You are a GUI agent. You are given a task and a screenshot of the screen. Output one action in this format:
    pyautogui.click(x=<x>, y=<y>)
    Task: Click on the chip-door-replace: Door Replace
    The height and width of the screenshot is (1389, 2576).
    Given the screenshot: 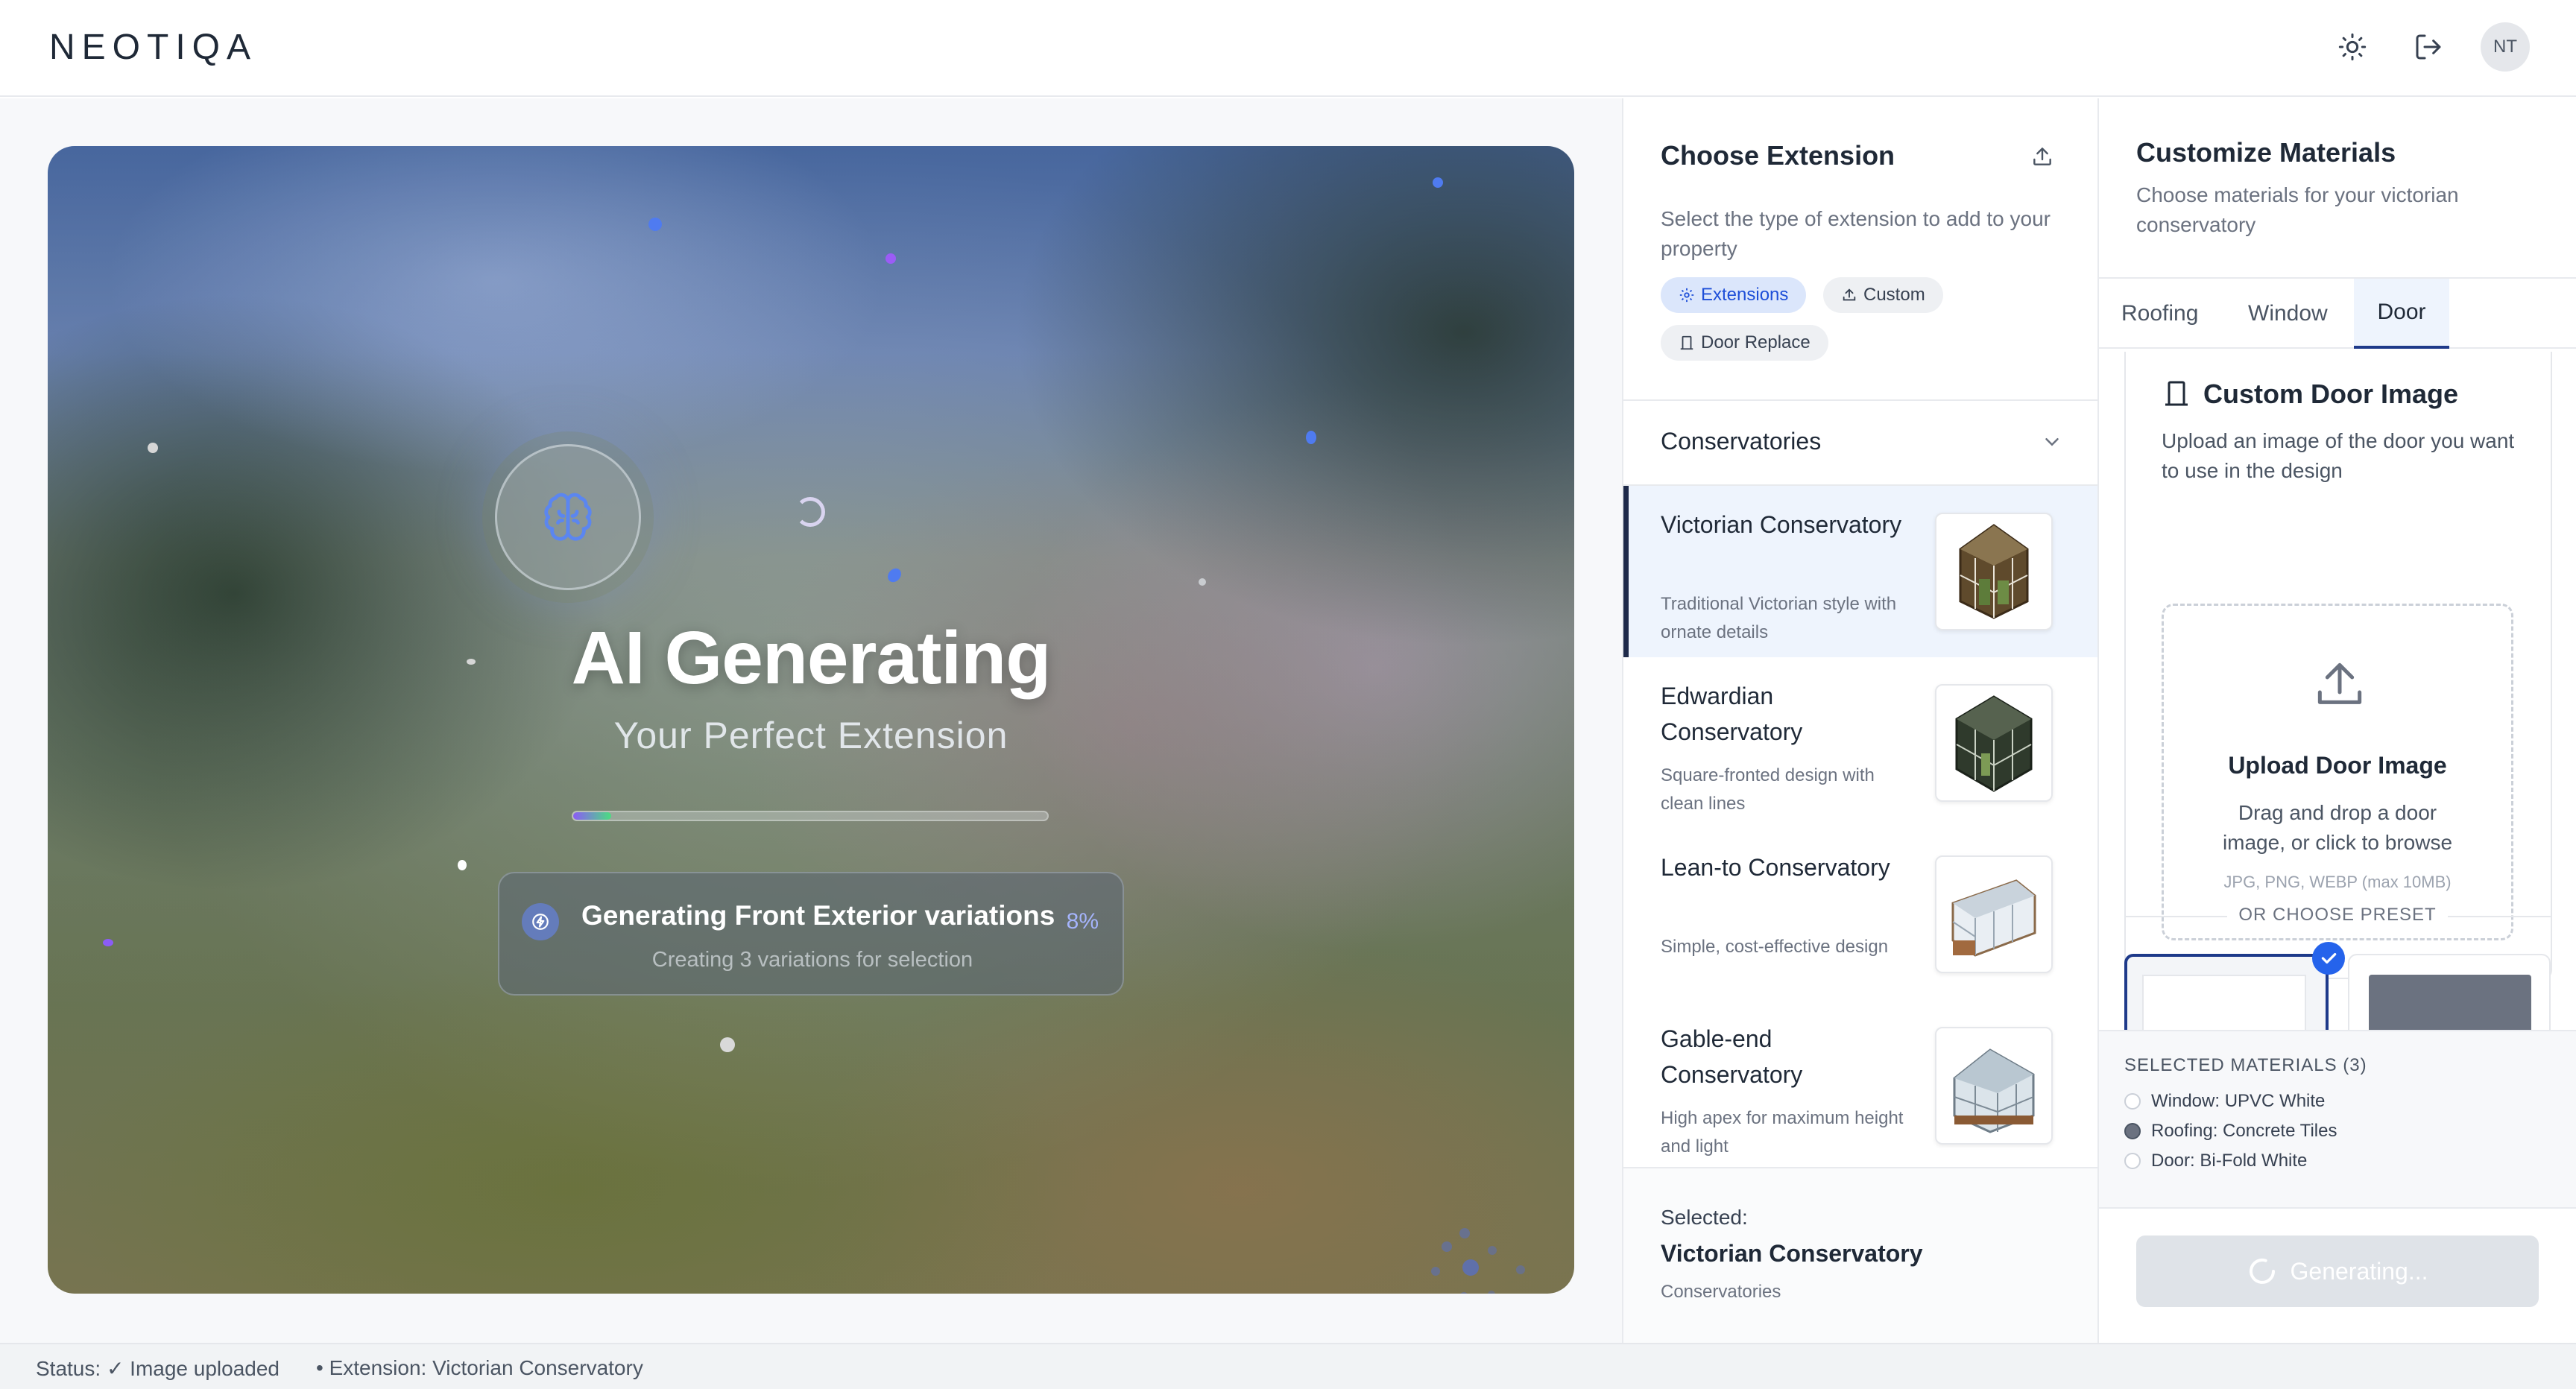 What is the action you would take?
    pyautogui.click(x=1745, y=343)
    